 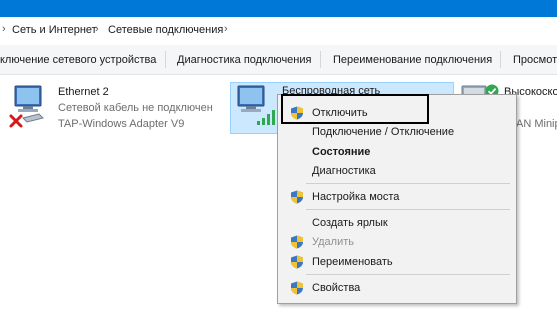 I want to click on menu-item-bridge: Настройка моста, so click(x=397, y=197).